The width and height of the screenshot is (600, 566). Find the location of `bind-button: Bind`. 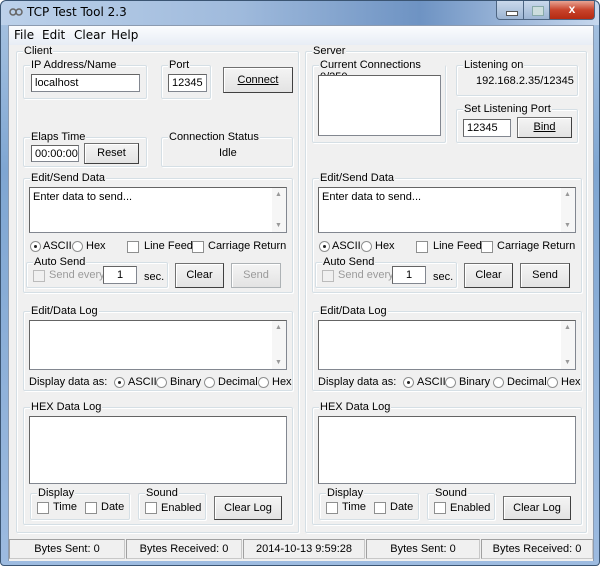

bind-button: Bind is located at coordinates (544, 127).